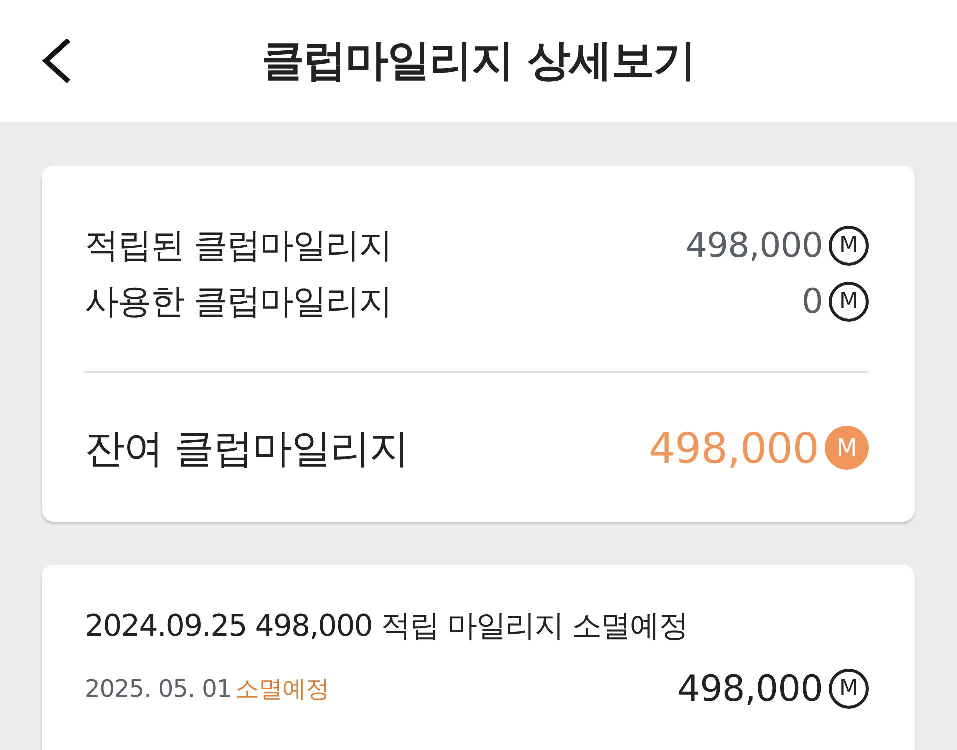  Describe the element at coordinates (733, 448) in the screenshot. I see `balance-value: 498,000` at that location.